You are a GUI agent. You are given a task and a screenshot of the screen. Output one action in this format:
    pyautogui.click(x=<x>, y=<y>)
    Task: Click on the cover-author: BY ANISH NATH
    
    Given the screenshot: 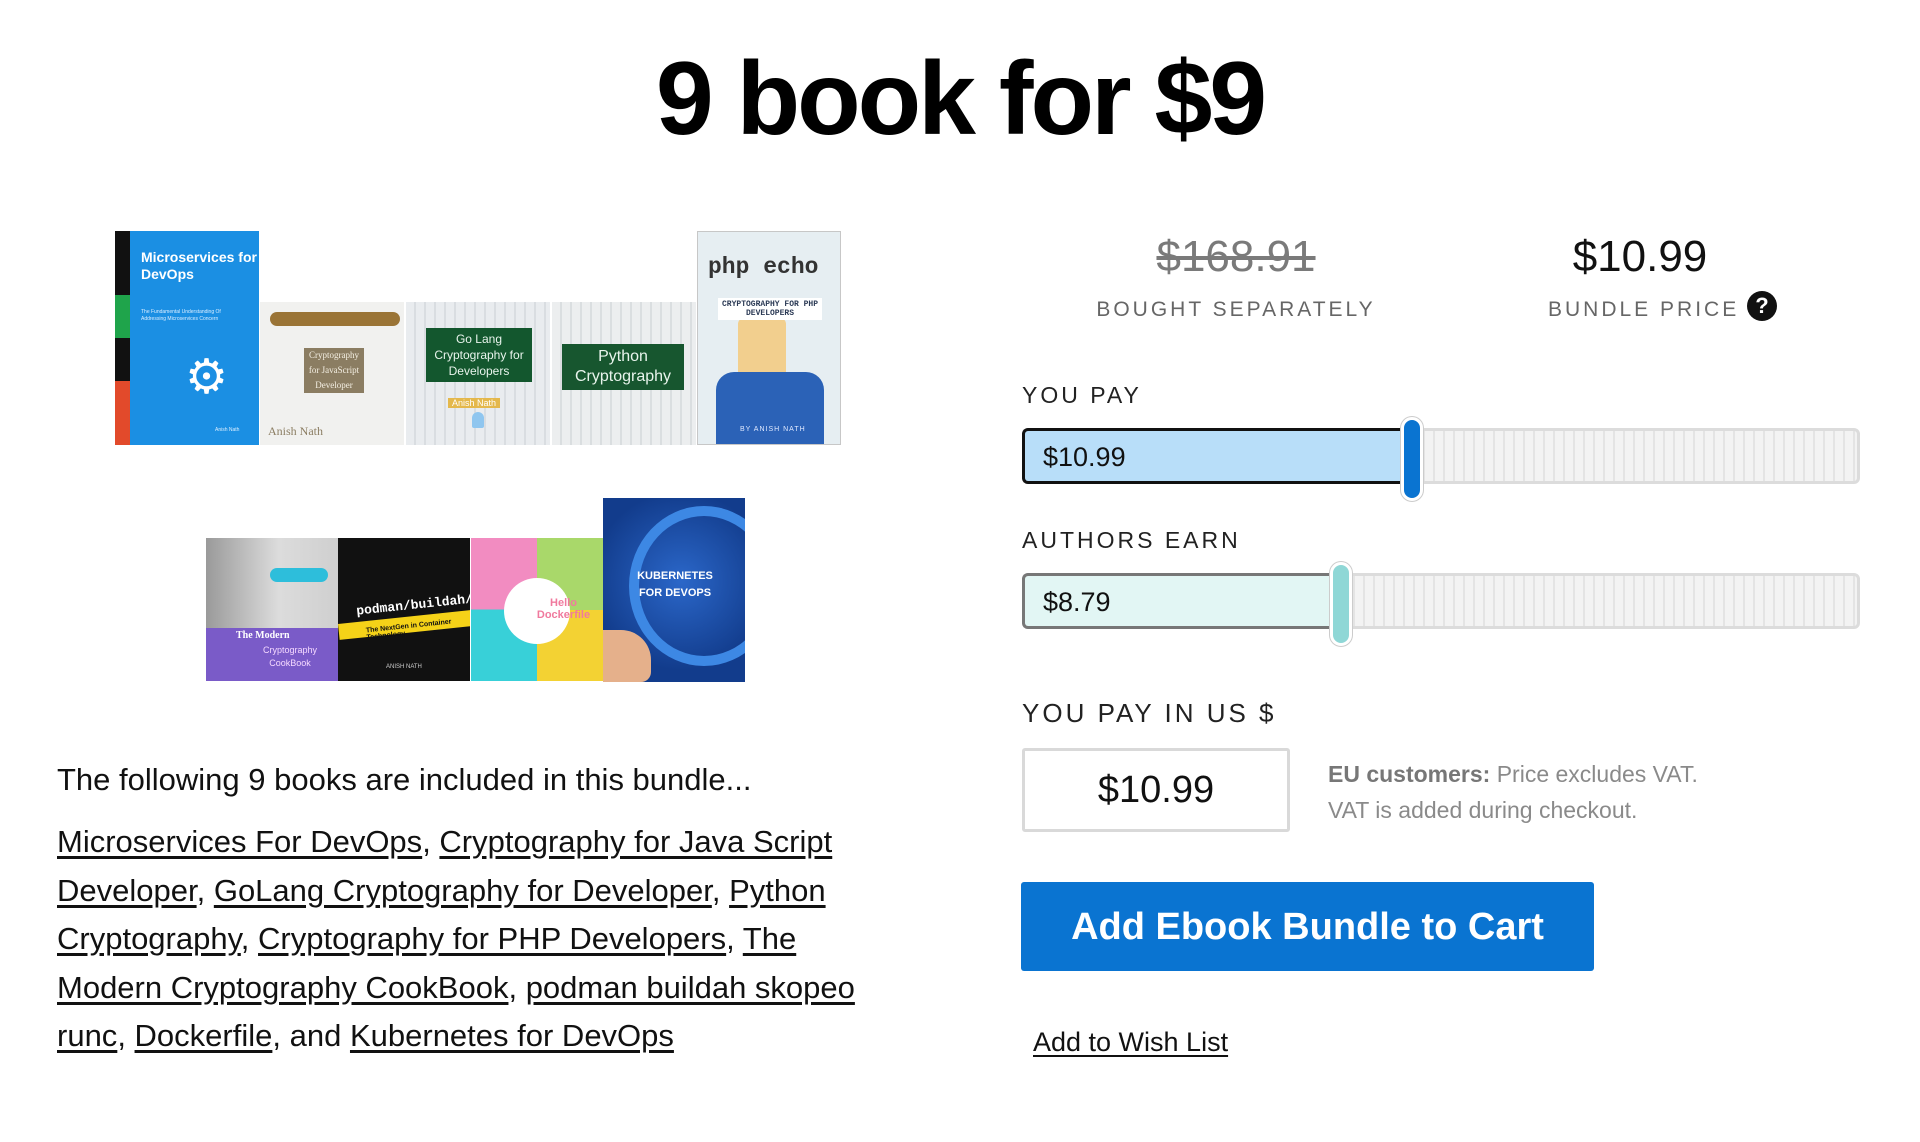 What is the action you would take?
    pyautogui.click(x=773, y=429)
    